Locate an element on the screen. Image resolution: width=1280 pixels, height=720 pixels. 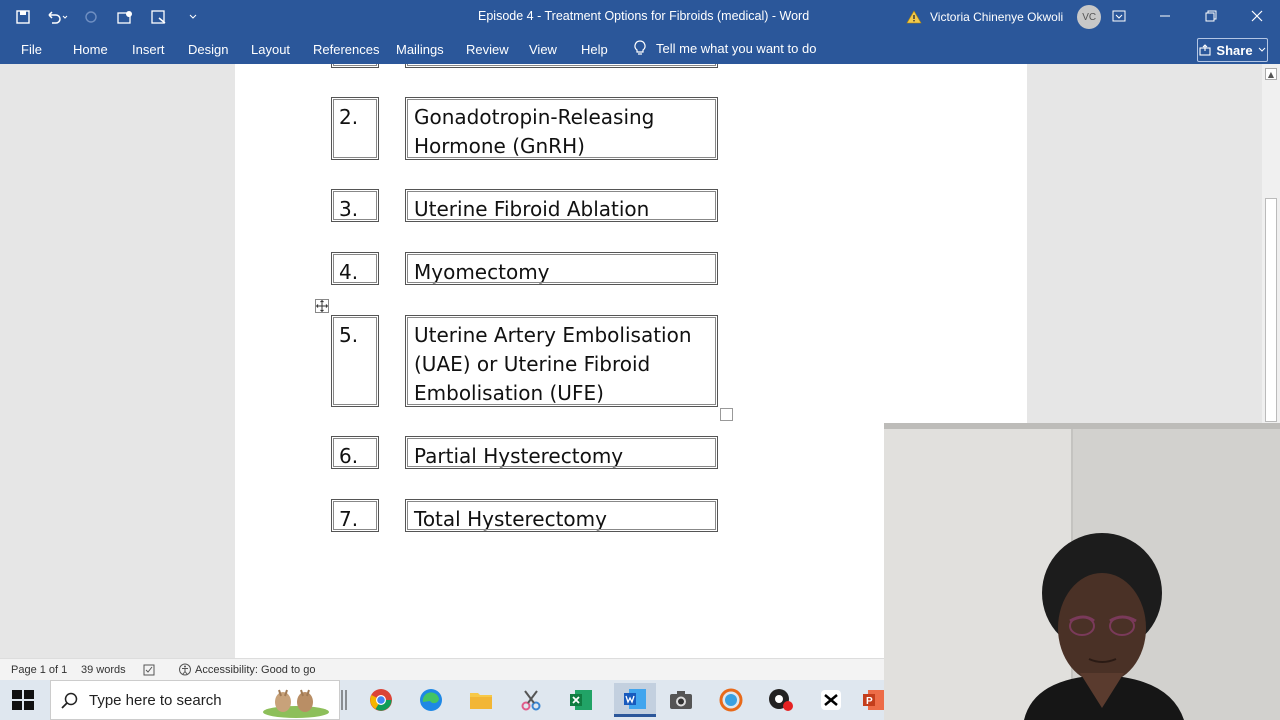
search-highlight-icon is located at coordinates (296, 703).